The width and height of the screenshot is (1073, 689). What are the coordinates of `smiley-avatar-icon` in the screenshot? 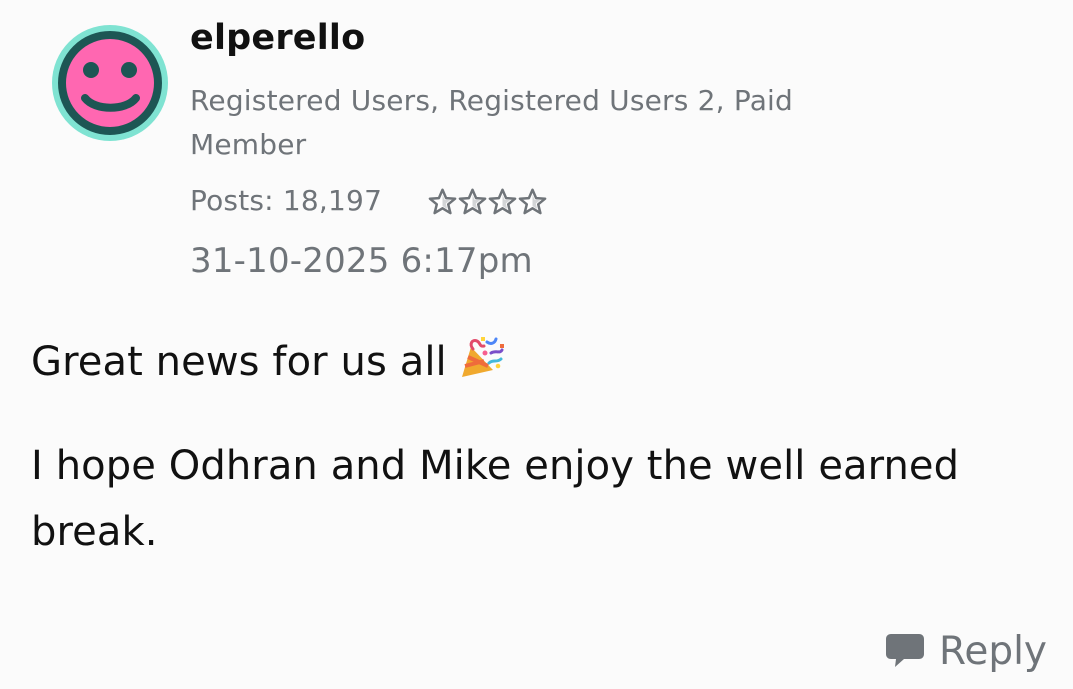 It's located at (110, 83).